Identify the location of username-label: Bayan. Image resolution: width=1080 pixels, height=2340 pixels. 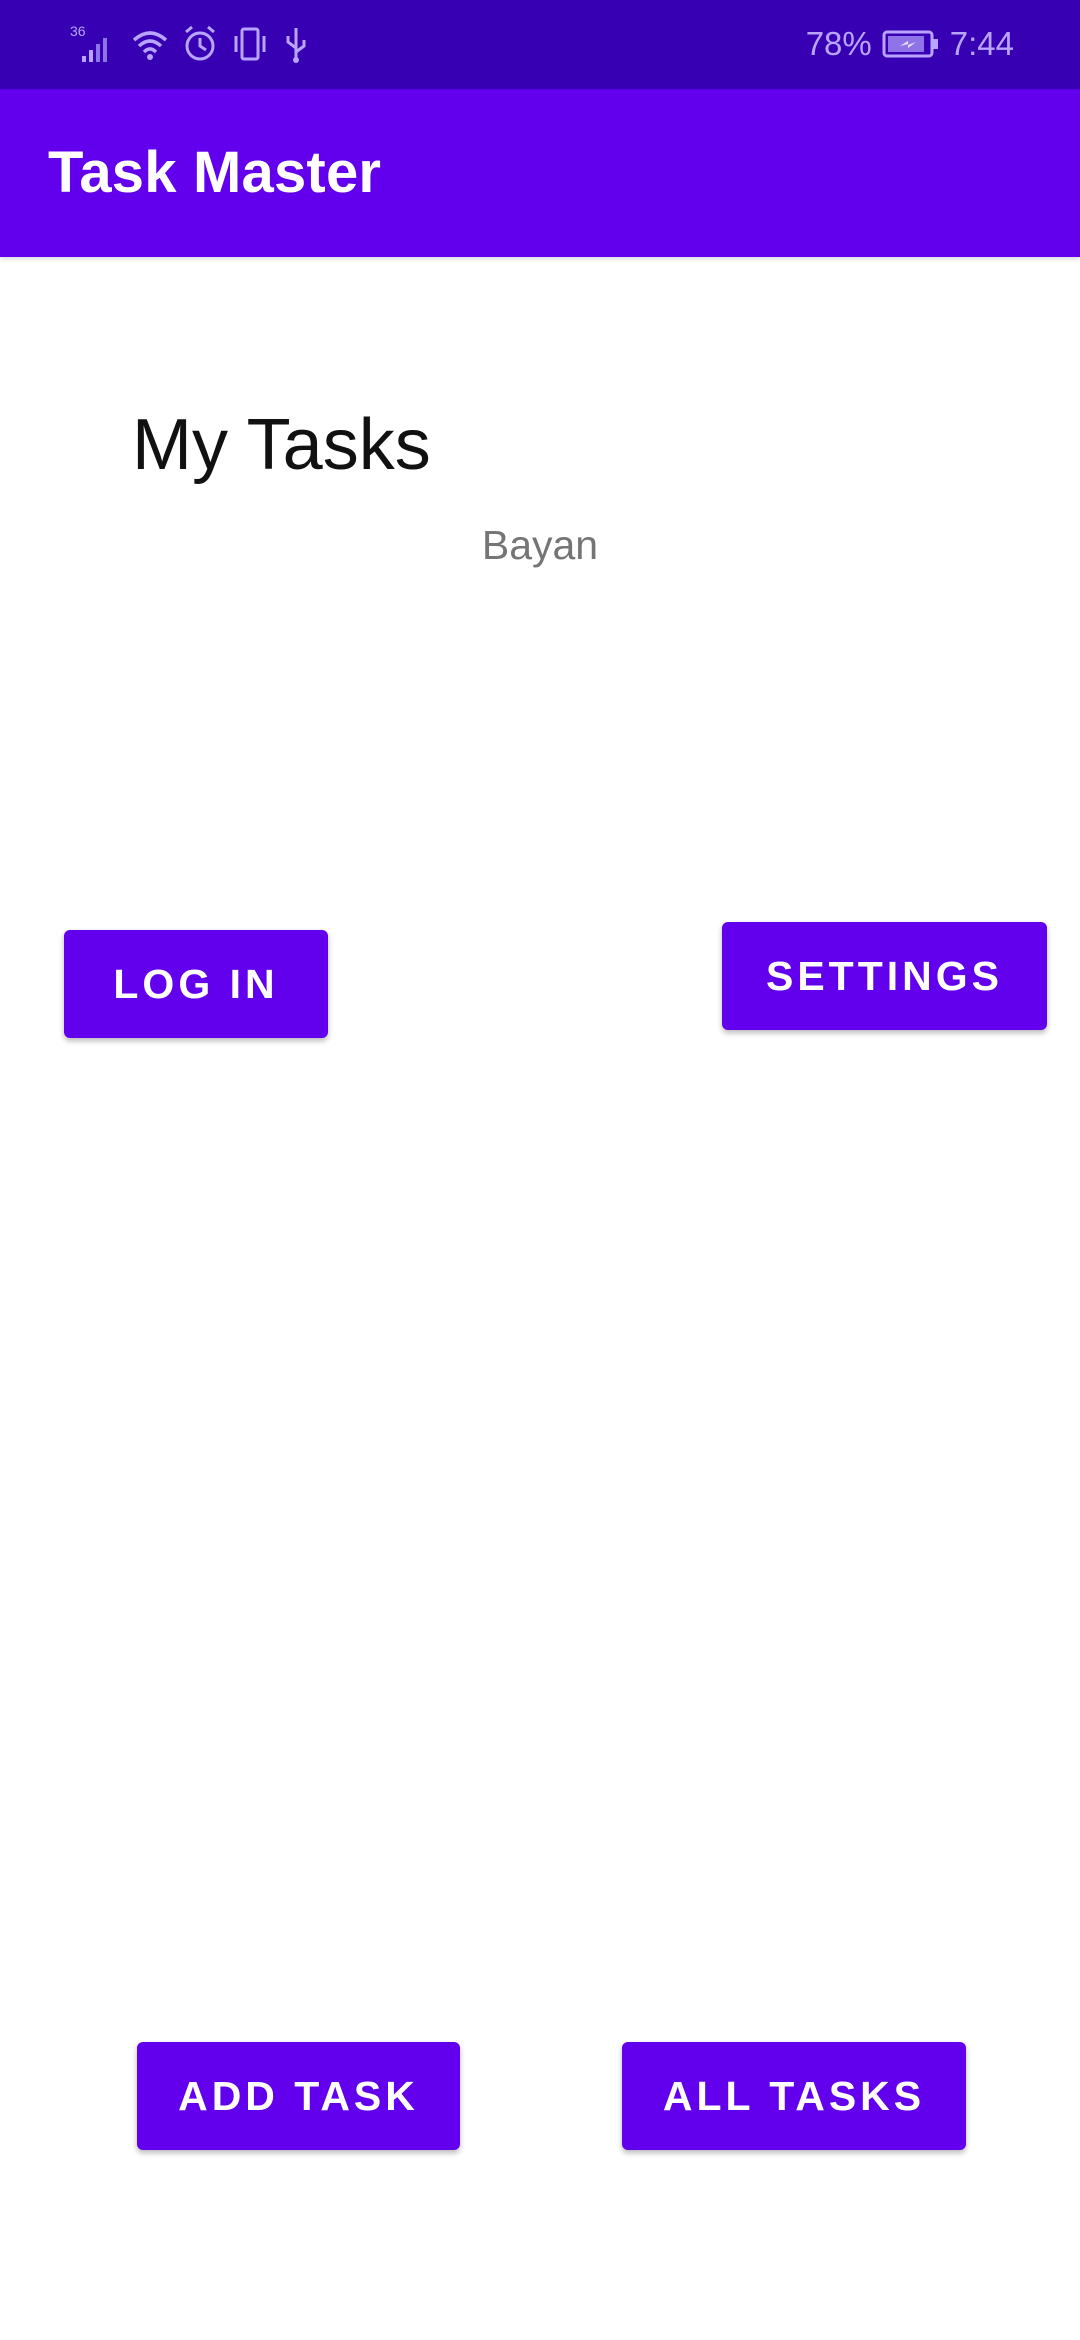
(540, 545).